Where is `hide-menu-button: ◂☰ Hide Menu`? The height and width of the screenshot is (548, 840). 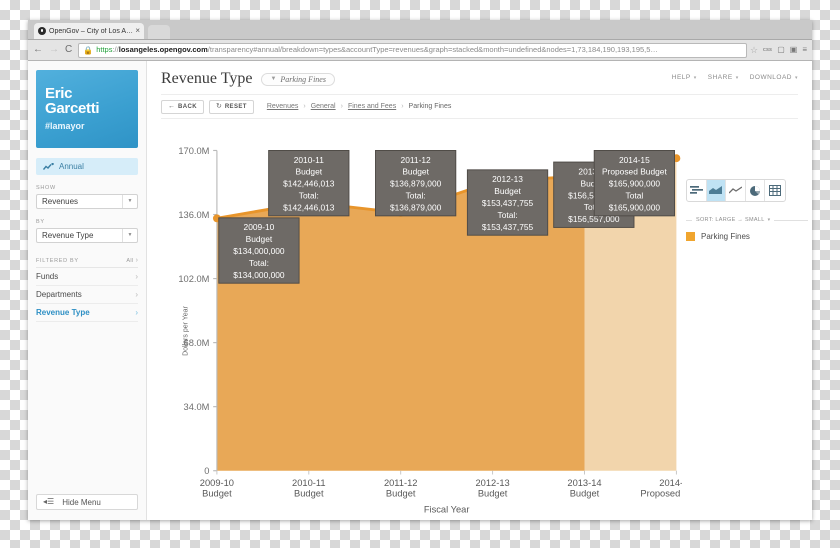
hide-menu-button: ◂☰ Hide Menu is located at coordinates (87, 502).